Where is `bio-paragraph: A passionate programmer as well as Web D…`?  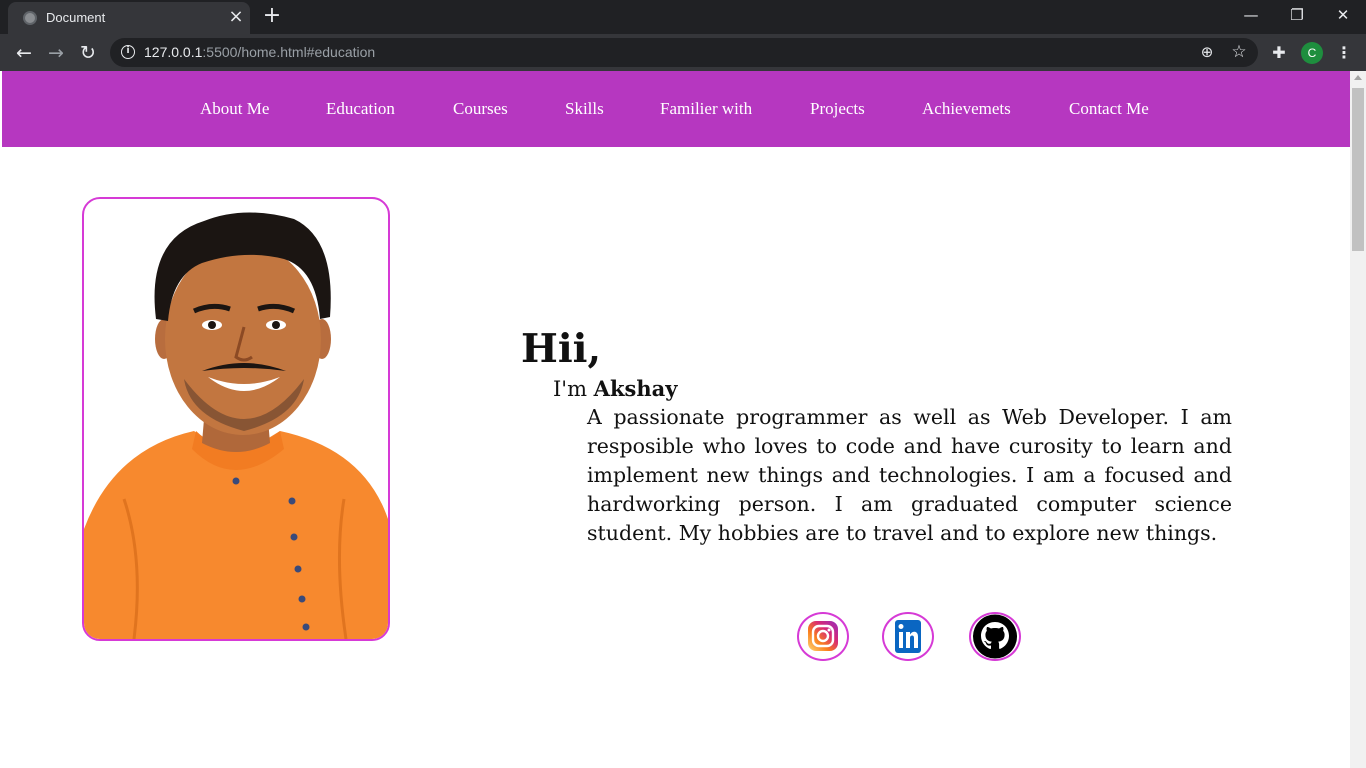
bio-paragraph: A passionate programmer as well as Web D… is located at coordinates (909, 475).